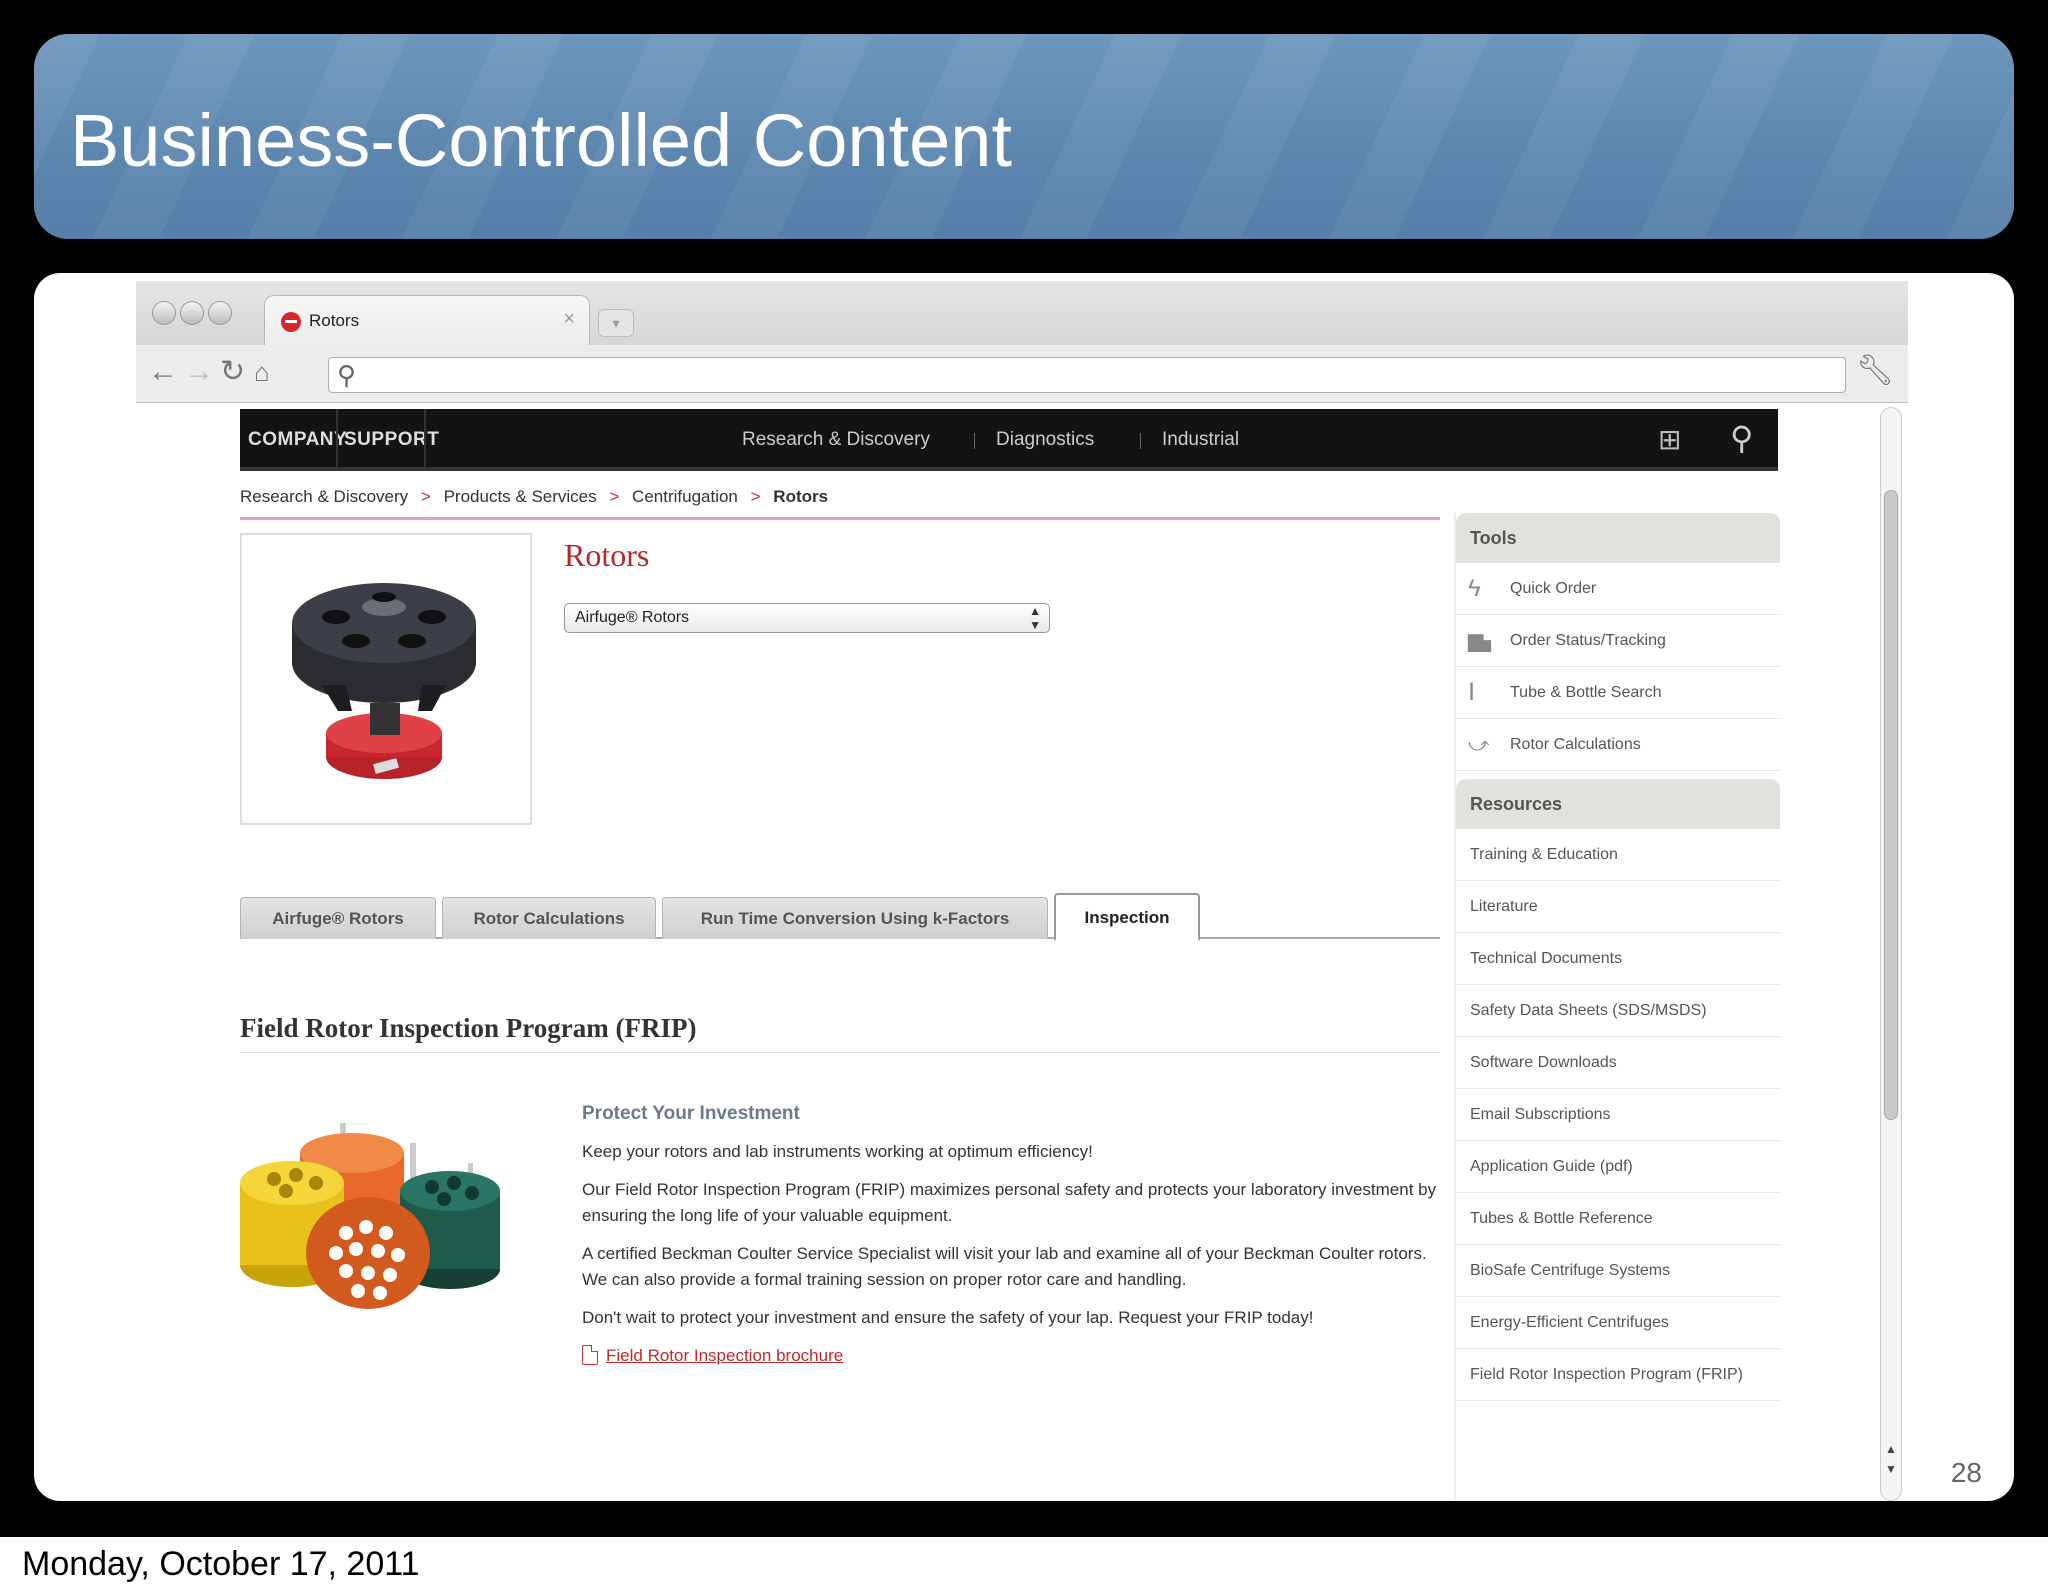 The image size is (2048, 1593). What do you see at coordinates (338, 918) in the screenshot?
I see `tab-airfuge-rotors: Airfuge® Rotors` at bounding box center [338, 918].